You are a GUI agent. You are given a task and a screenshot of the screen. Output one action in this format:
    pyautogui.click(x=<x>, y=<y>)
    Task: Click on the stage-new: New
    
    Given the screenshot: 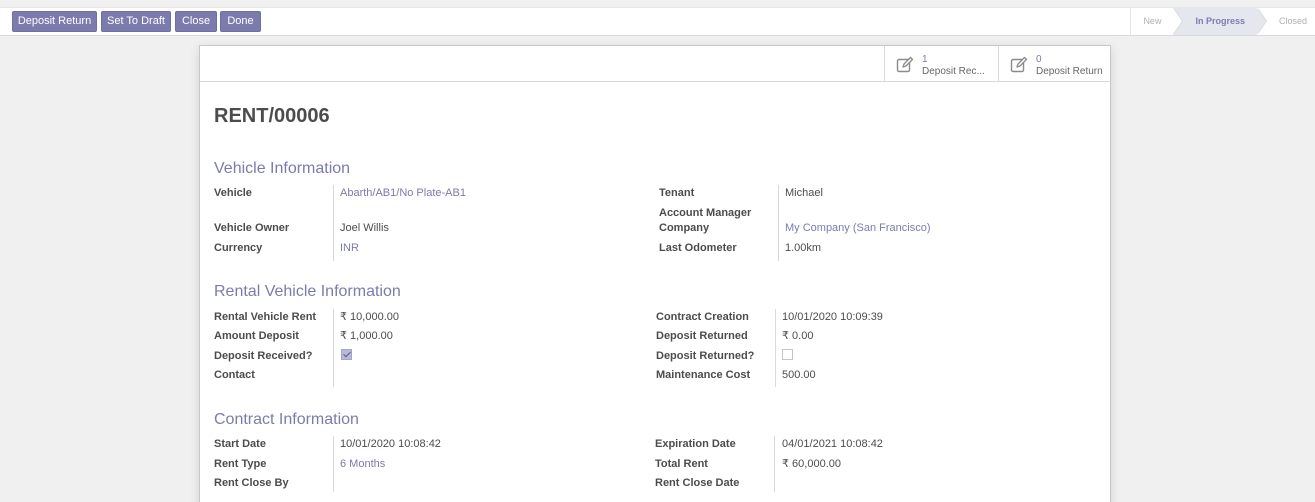 What is the action you would take?
    pyautogui.click(x=1157, y=21)
    